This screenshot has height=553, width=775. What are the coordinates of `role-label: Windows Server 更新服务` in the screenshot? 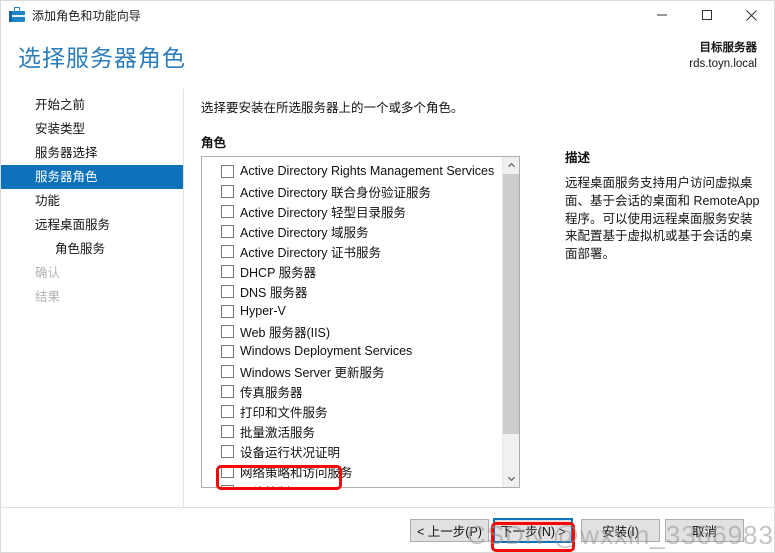 It's located at (312, 372).